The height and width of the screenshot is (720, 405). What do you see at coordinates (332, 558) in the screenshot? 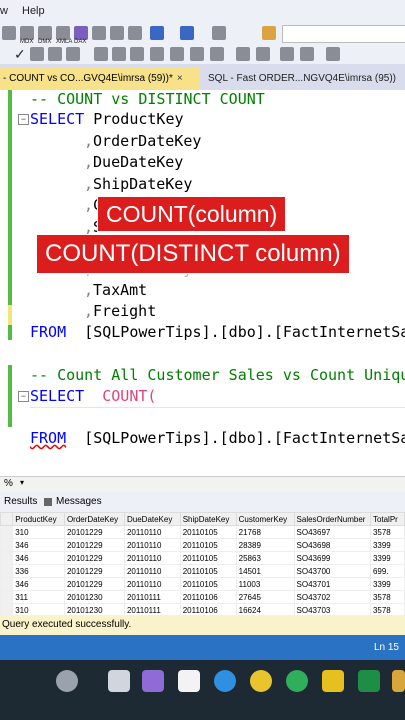
I see `table-cell: SO43699` at bounding box center [332, 558].